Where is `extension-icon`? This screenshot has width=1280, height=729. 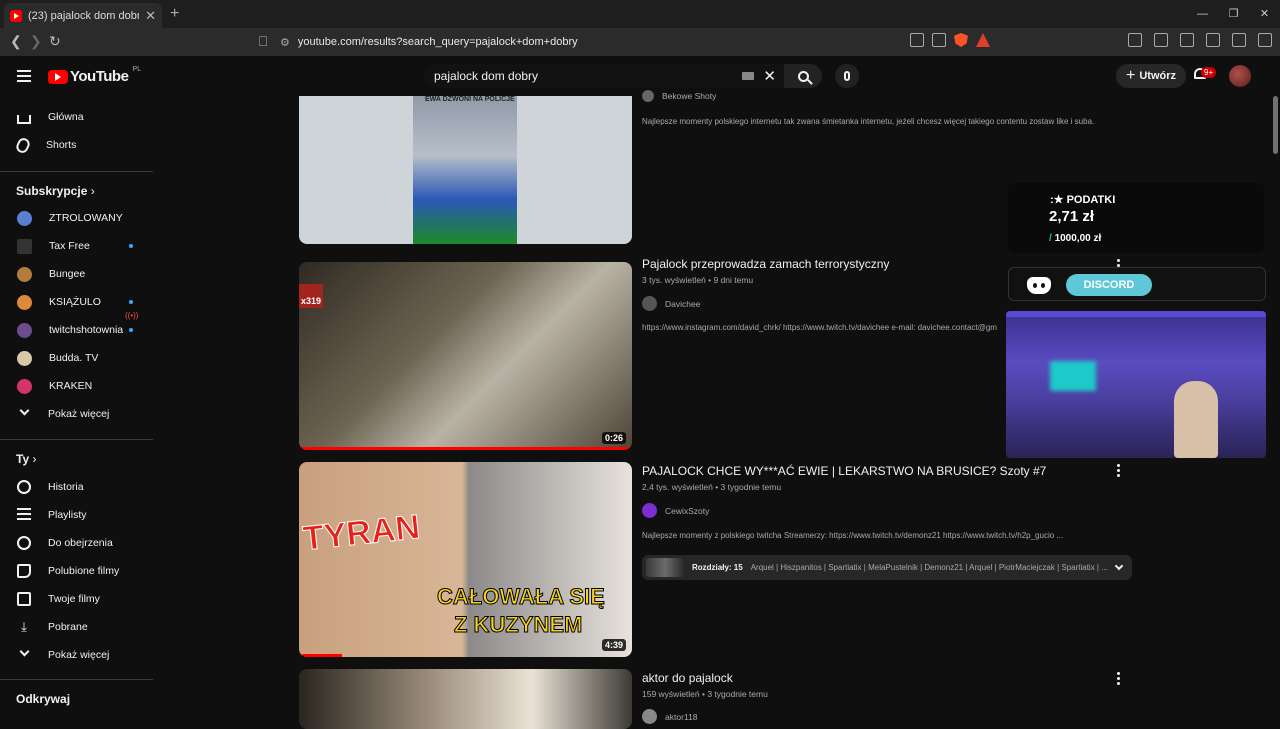
extension-icon is located at coordinates (1135, 40).